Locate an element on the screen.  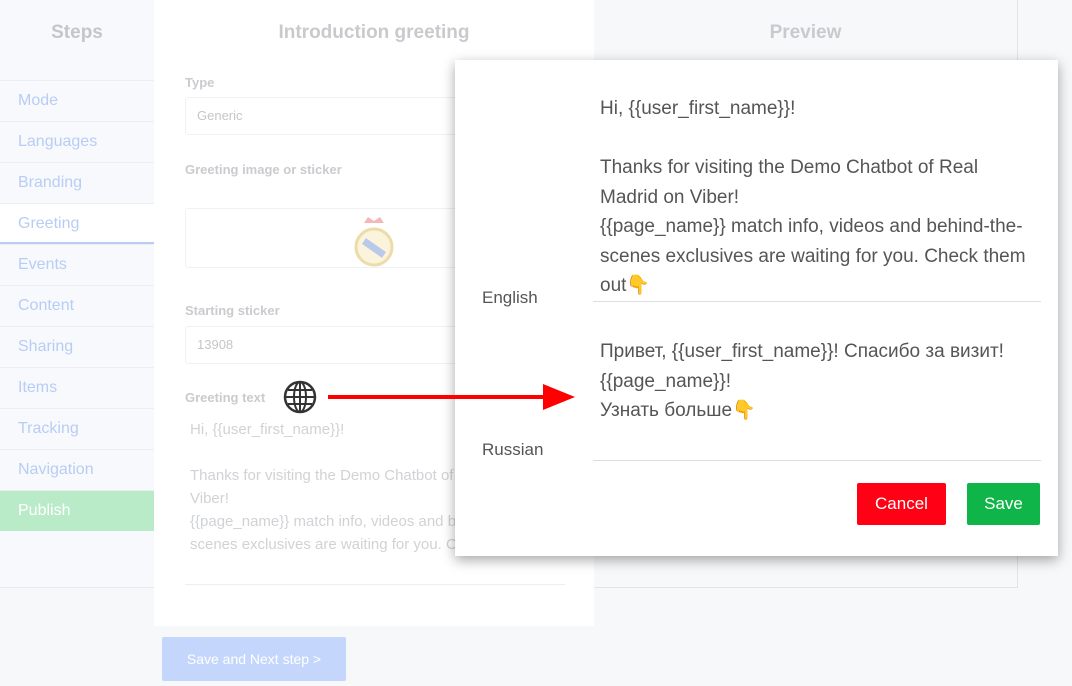
cancel-button: Cancel is located at coordinates (901, 504).